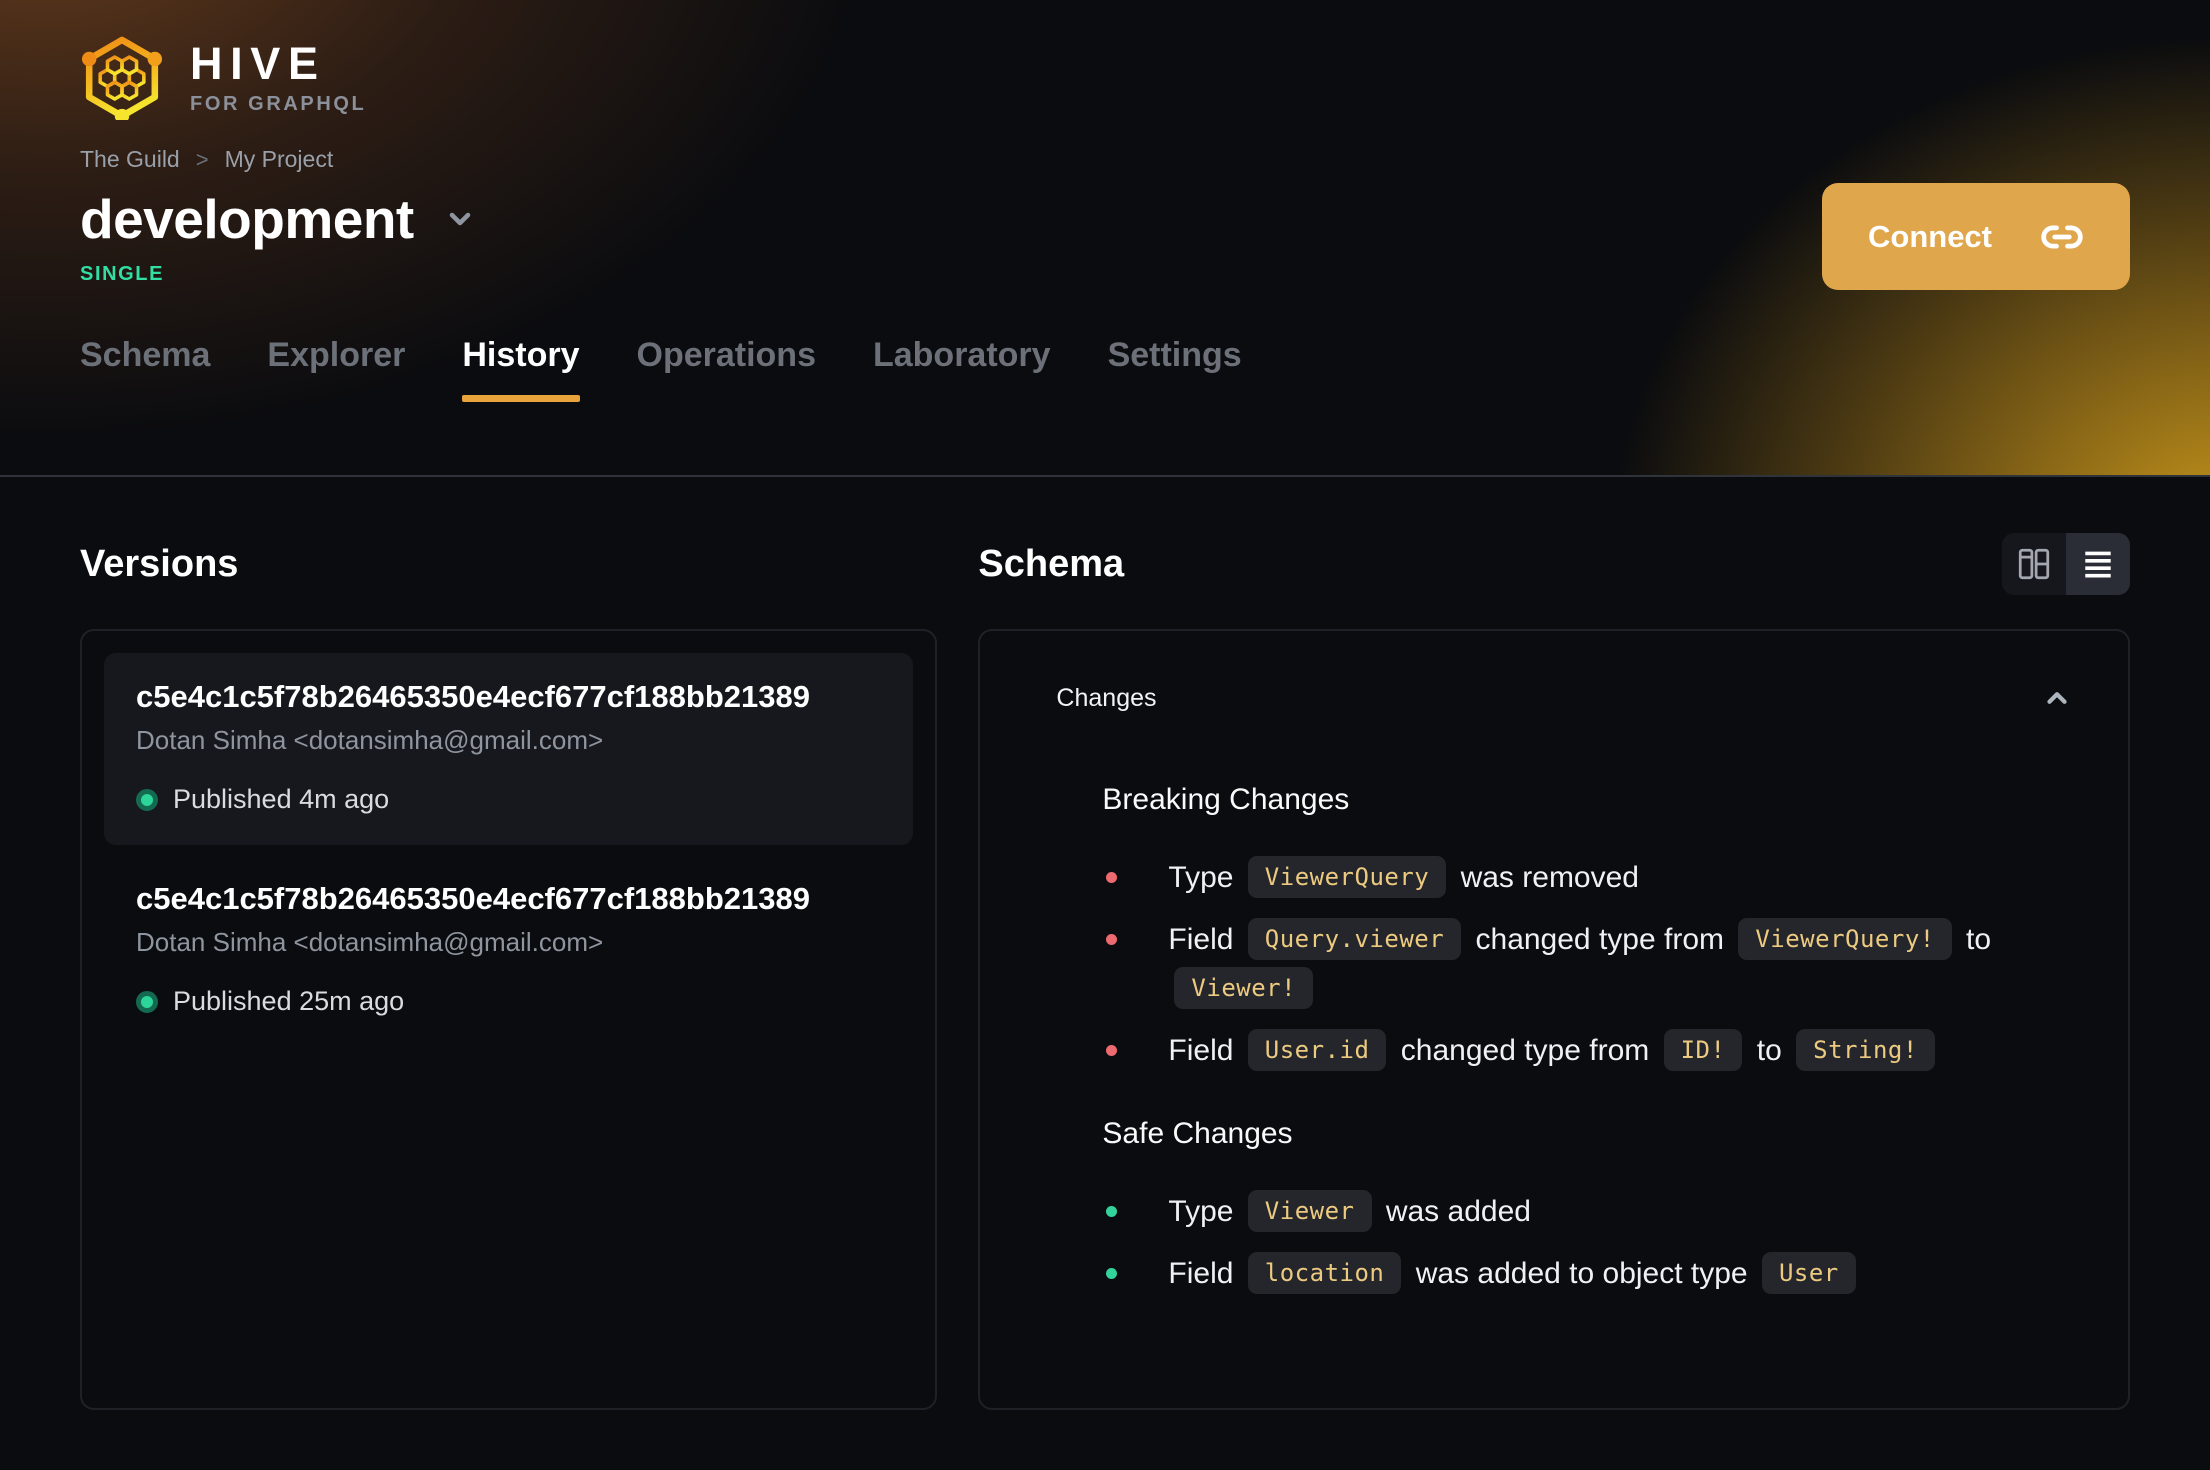 The image size is (2210, 1470). I want to click on tab-explorer: Explorer, so click(336, 369).